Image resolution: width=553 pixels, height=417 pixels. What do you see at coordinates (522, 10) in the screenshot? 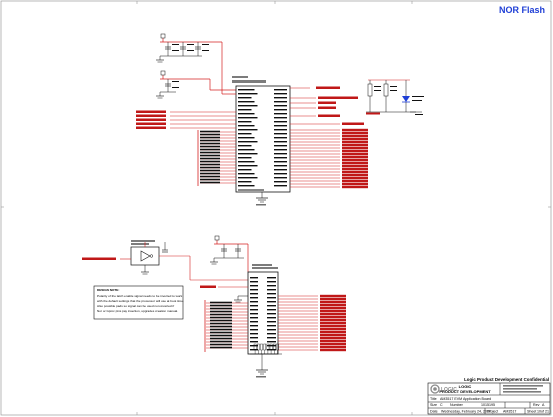
I see `sheet-title: NOR Flash` at bounding box center [522, 10].